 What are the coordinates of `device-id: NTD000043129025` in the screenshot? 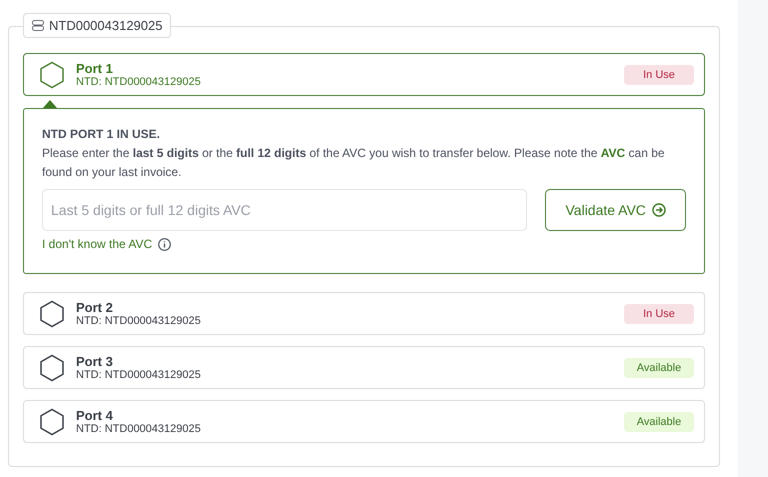 It's located at (105, 25).